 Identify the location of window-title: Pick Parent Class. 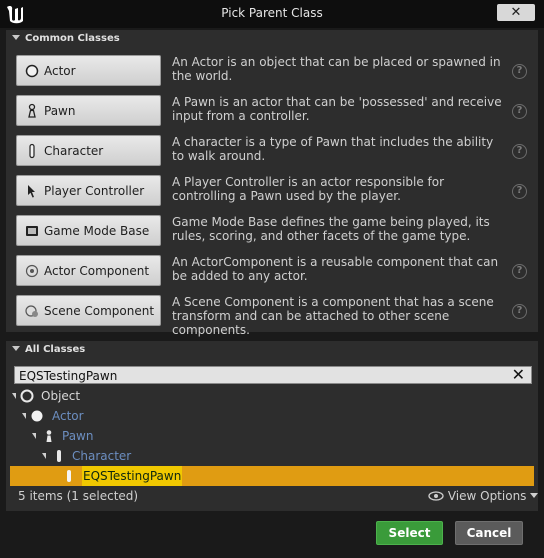
(272, 13).